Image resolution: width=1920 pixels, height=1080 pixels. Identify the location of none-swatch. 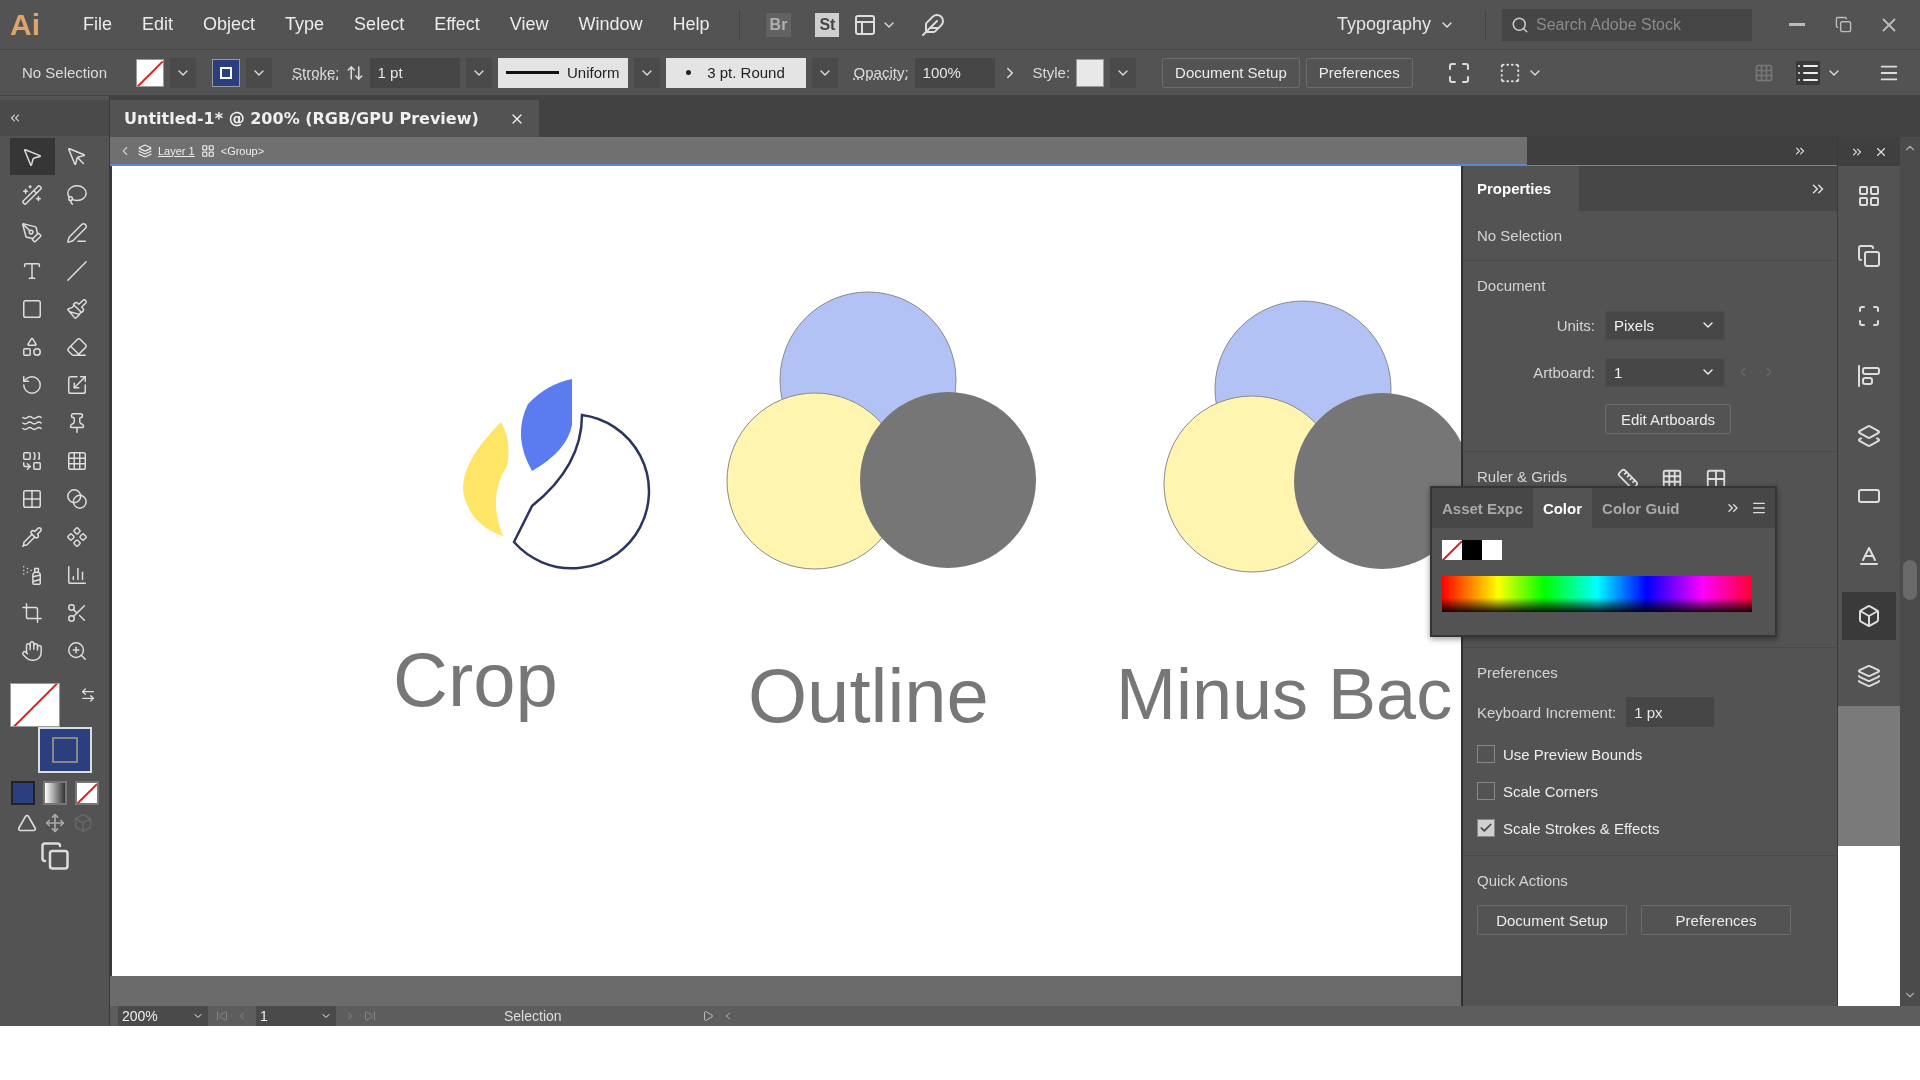
(1452, 550).